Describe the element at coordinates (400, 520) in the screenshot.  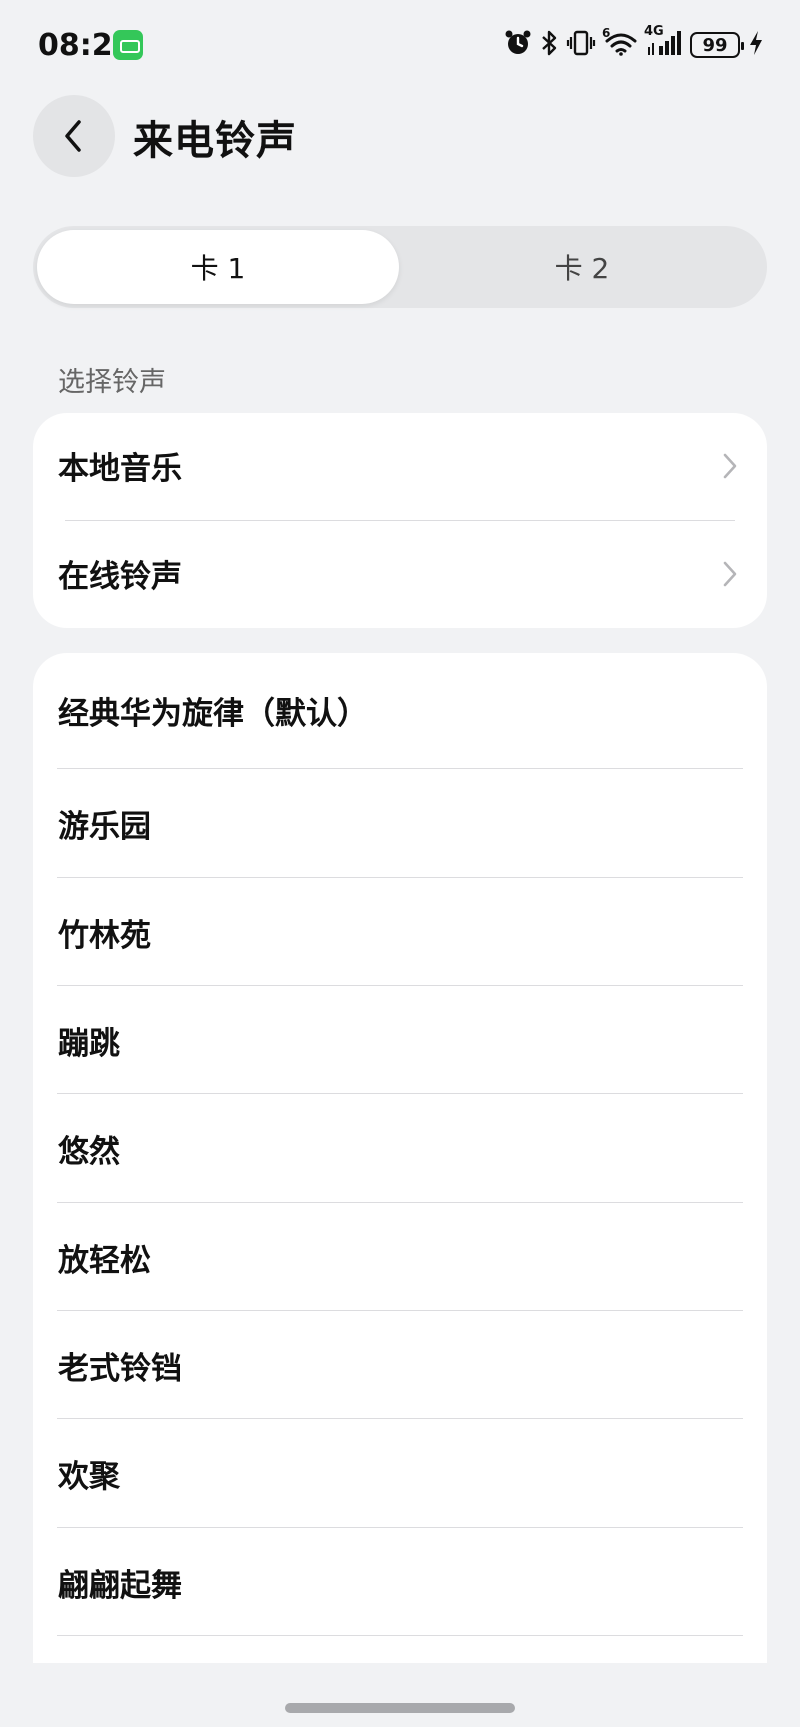
I see `ringtone-source-card: 本地音乐 在线铃声` at that location.